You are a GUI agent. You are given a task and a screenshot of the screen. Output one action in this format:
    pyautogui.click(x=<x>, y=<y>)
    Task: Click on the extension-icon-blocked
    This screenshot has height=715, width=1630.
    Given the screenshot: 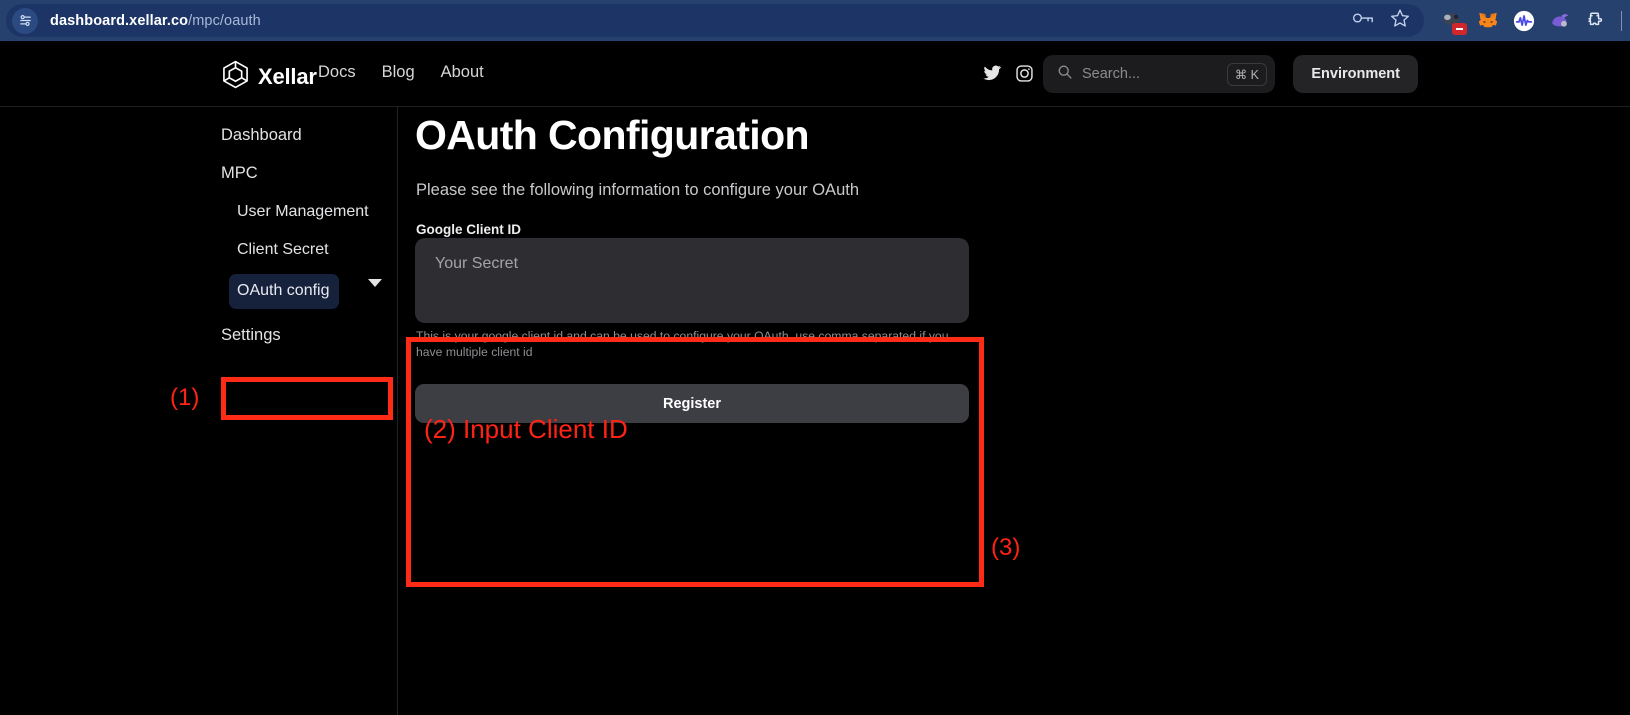 What is the action you would take?
    pyautogui.click(x=1454, y=22)
    